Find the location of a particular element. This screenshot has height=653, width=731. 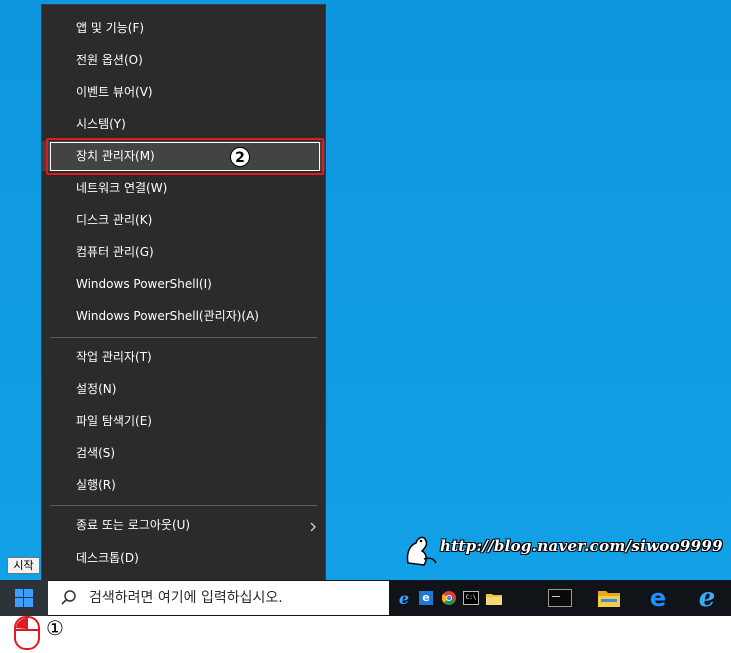

menu-item-shutdown-signout: 종료 또는 로그아웃(U) is located at coordinates (183, 525).